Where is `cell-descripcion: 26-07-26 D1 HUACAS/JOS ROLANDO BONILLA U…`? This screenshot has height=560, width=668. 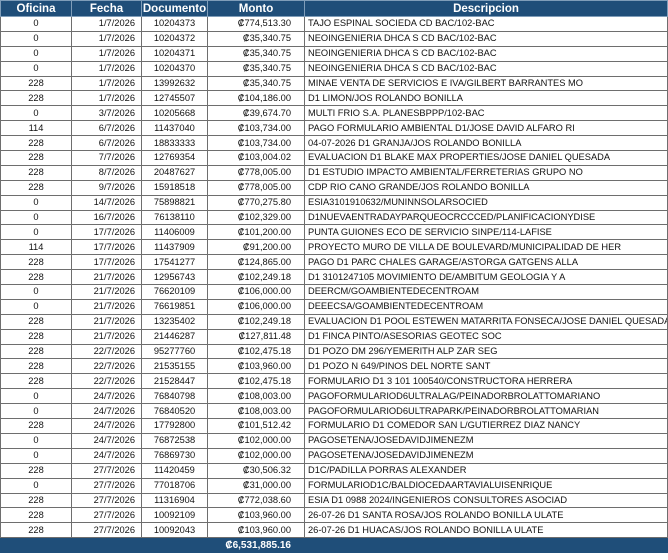
cell-descripcion: 26-07-26 D1 HUACAS/JOS ROLANDO BONILLA U… is located at coordinates (486, 530).